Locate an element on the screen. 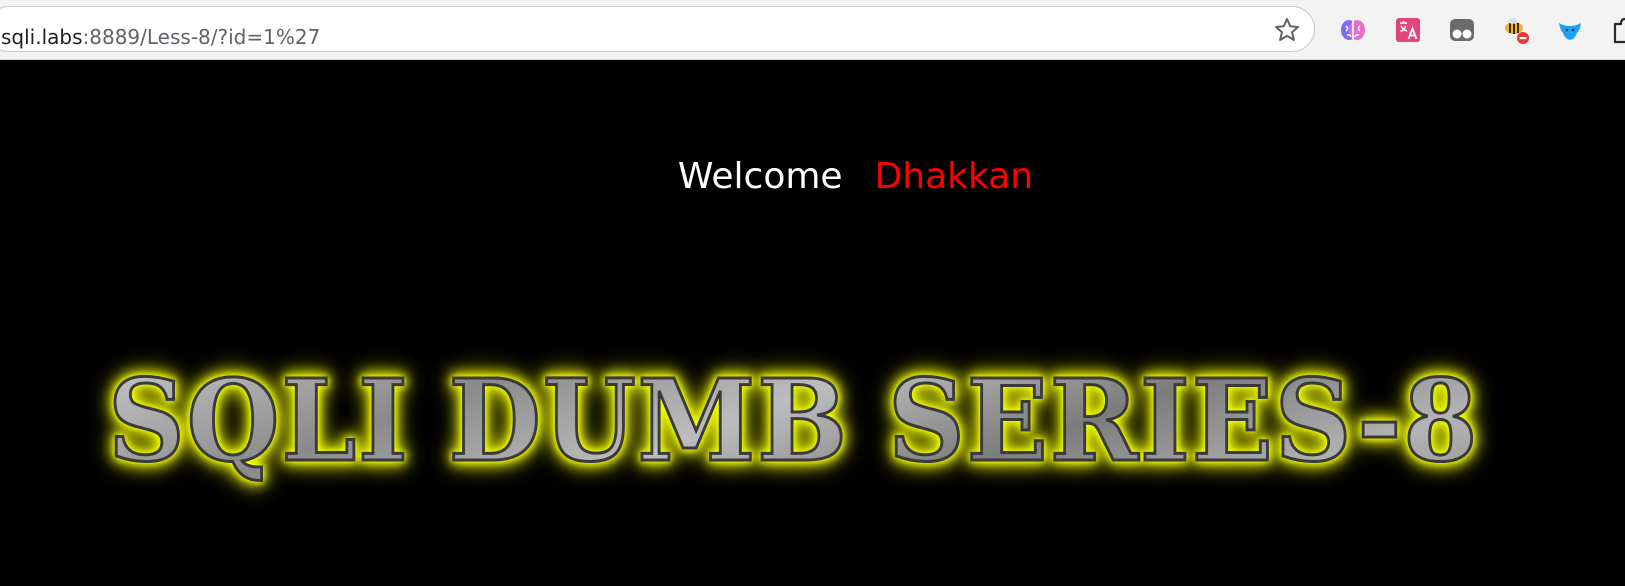  translate-extension-icon is located at coordinates (1408, 30).